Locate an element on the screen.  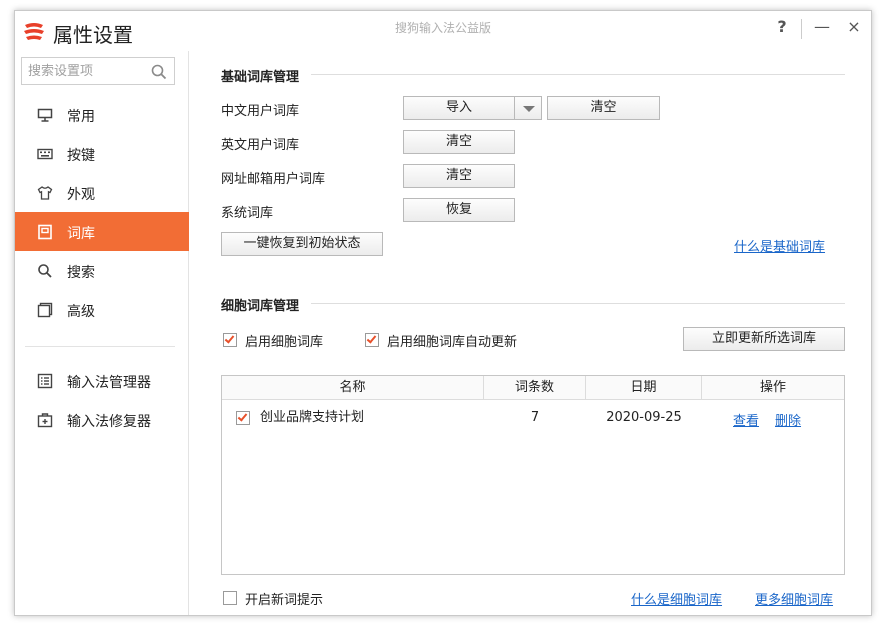
search-icon is located at coordinates (45, 271).